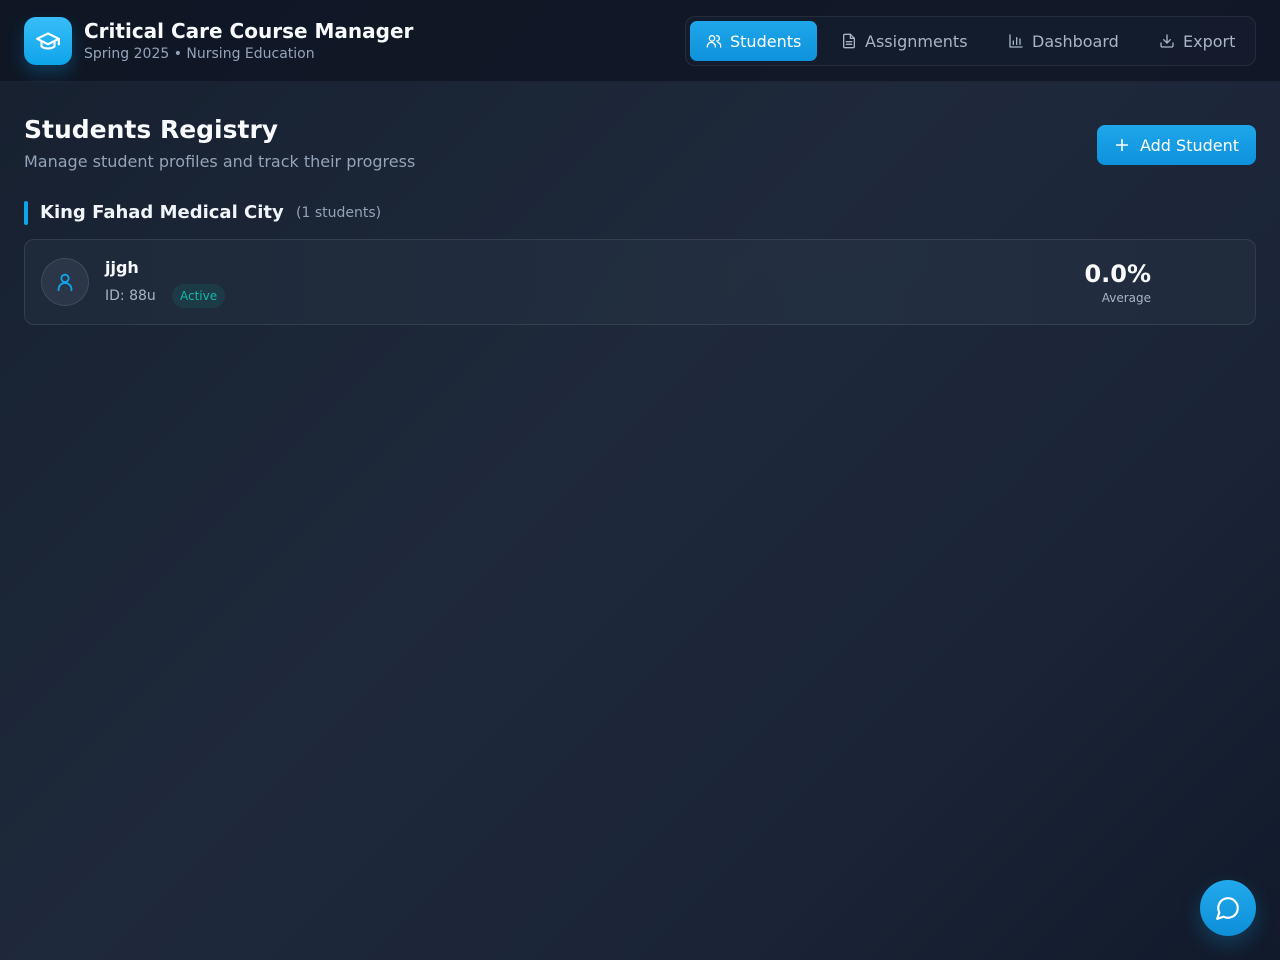 This screenshot has width=1280, height=960. What do you see at coordinates (1126, 298) in the screenshot?
I see `average-label: Average` at bounding box center [1126, 298].